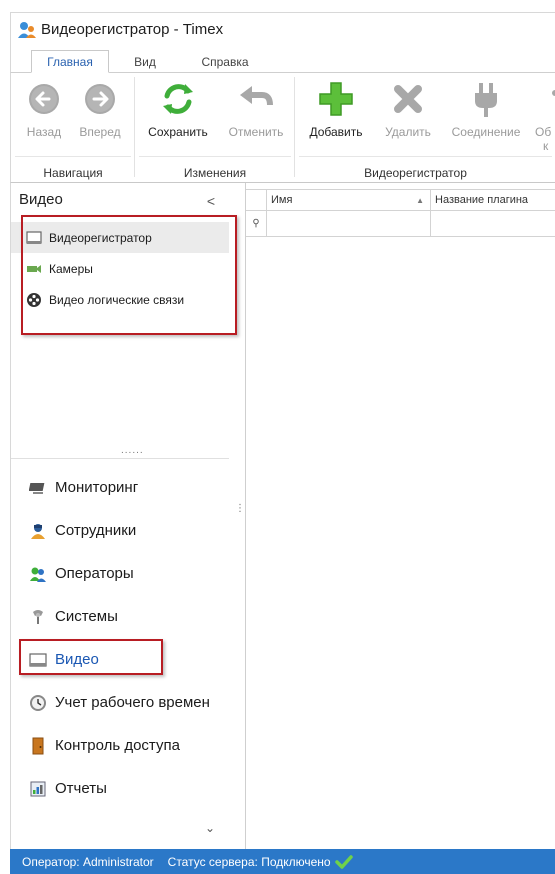 The image size is (555, 874). Describe the element at coordinates (38, 789) in the screenshot. I see `reports-icon` at that location.